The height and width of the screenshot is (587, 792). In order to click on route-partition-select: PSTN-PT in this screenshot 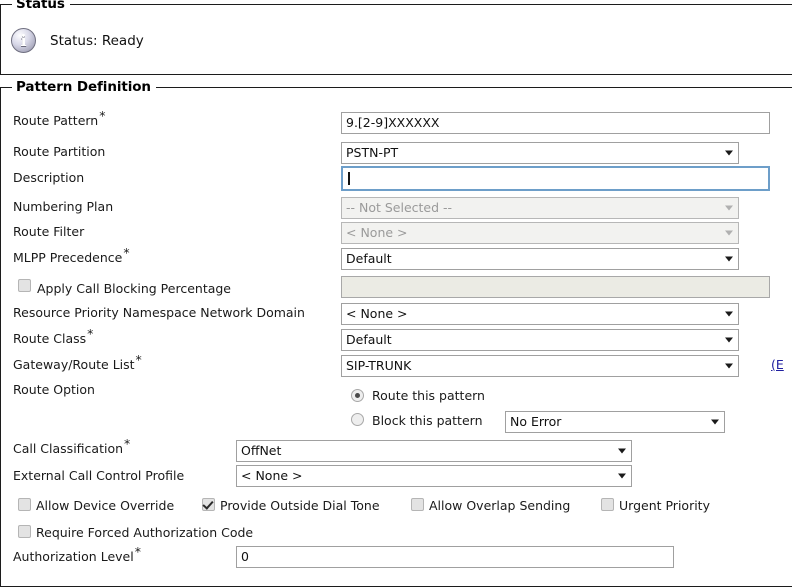, I will do `click(540, 153)`.